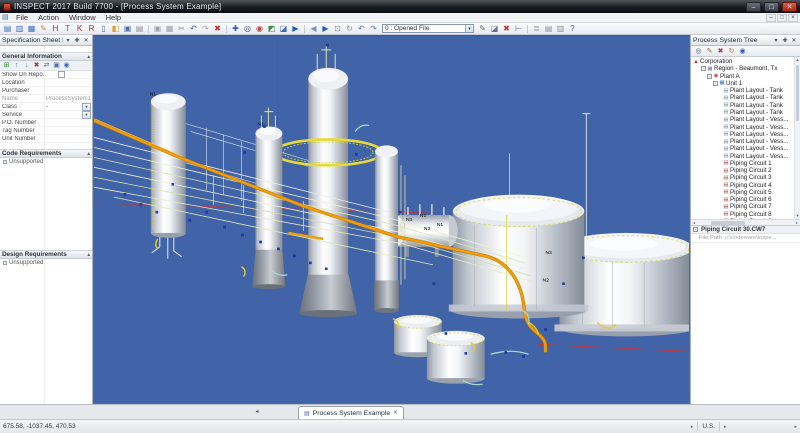 The image size is (800, 433). What do you see at coordinates (789, 6) in the screenshot?
I see `close-button: ✕` at bounding box center [789, 6].